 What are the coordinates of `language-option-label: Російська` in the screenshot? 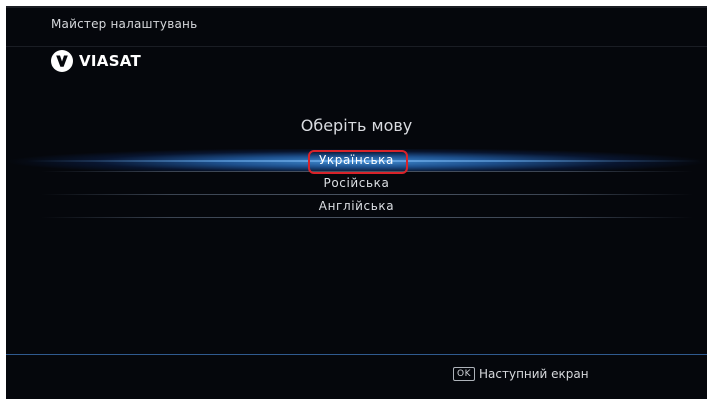 It's located at (356, 183).